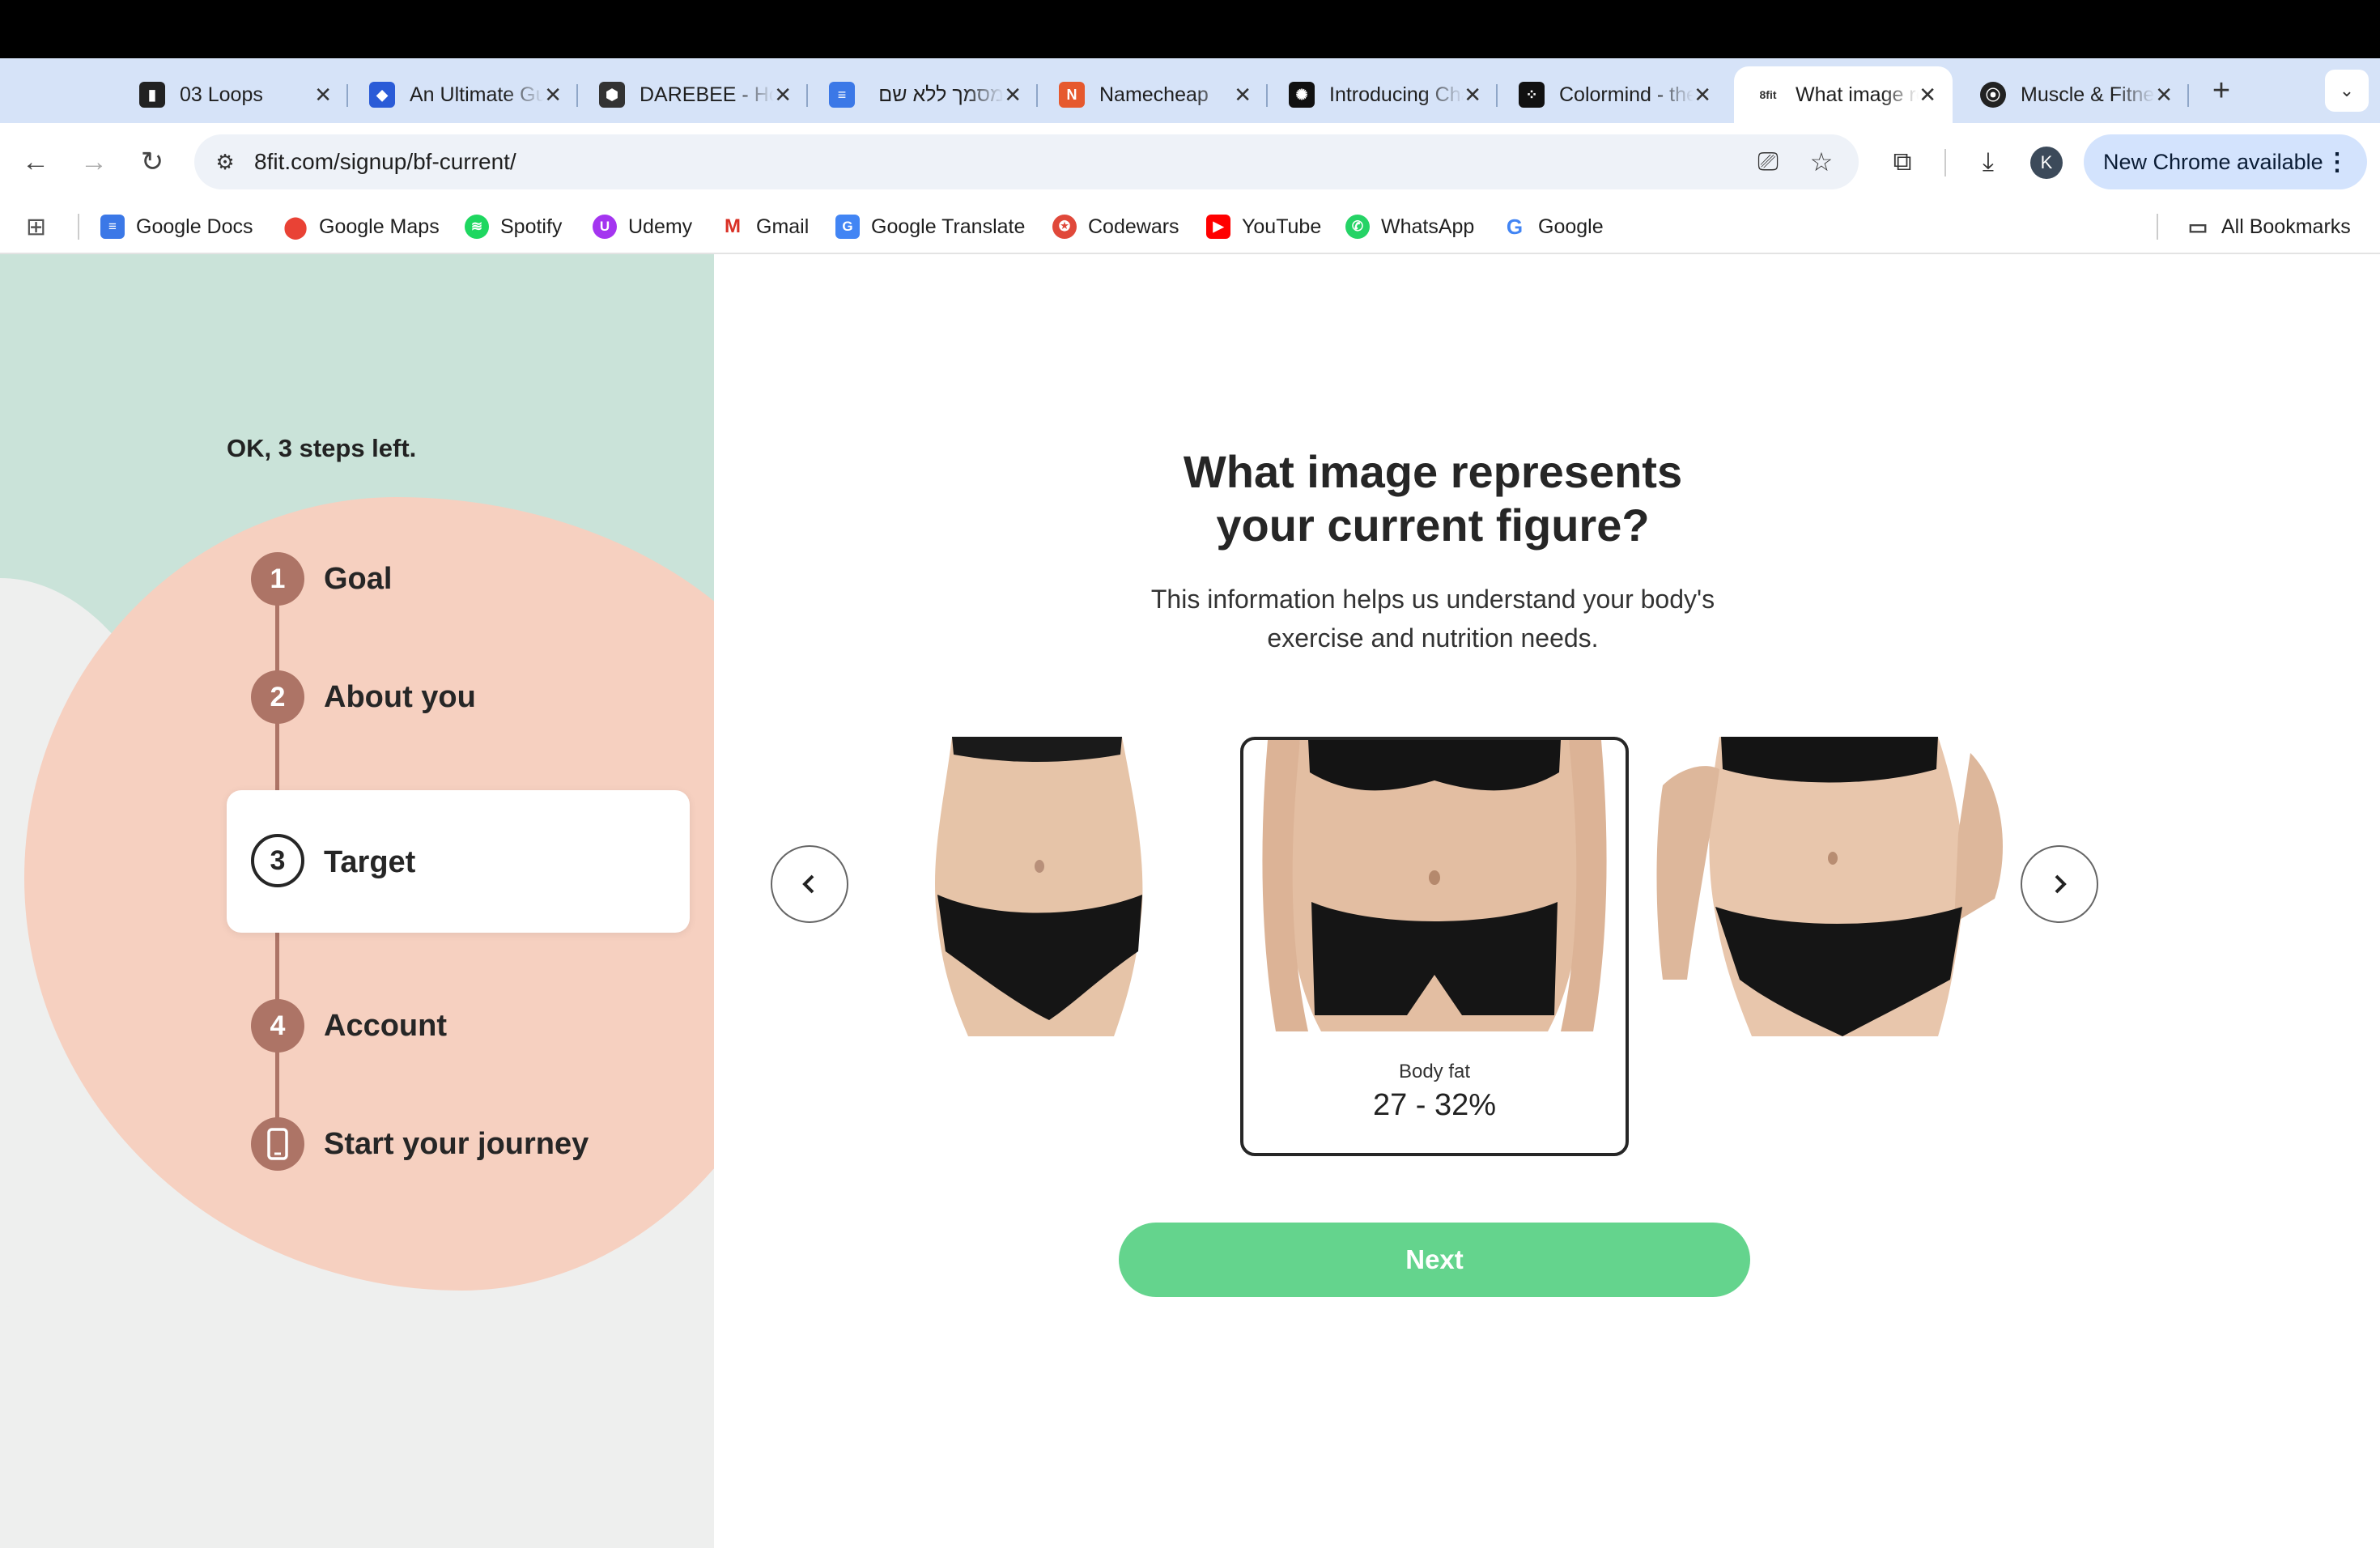 Image resolution: width=2380 pixels, height=1548 pixels. What do you see at coordinates (277, 697) in the screenshot?
I see `step-number-2: 2` at bounding box center [277, 697].